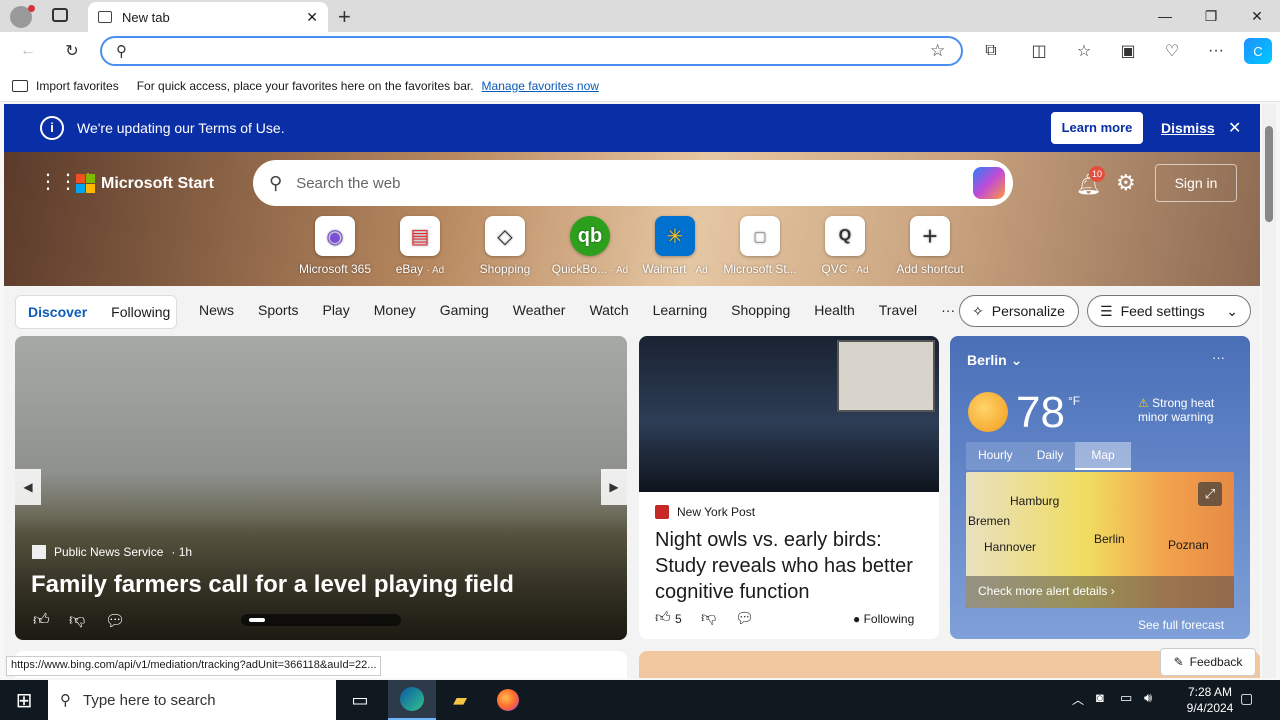 The width and height of the screenshot is (1280, 720). I want to click on shortcut-add: + Add shortcut, so click(930, 246).